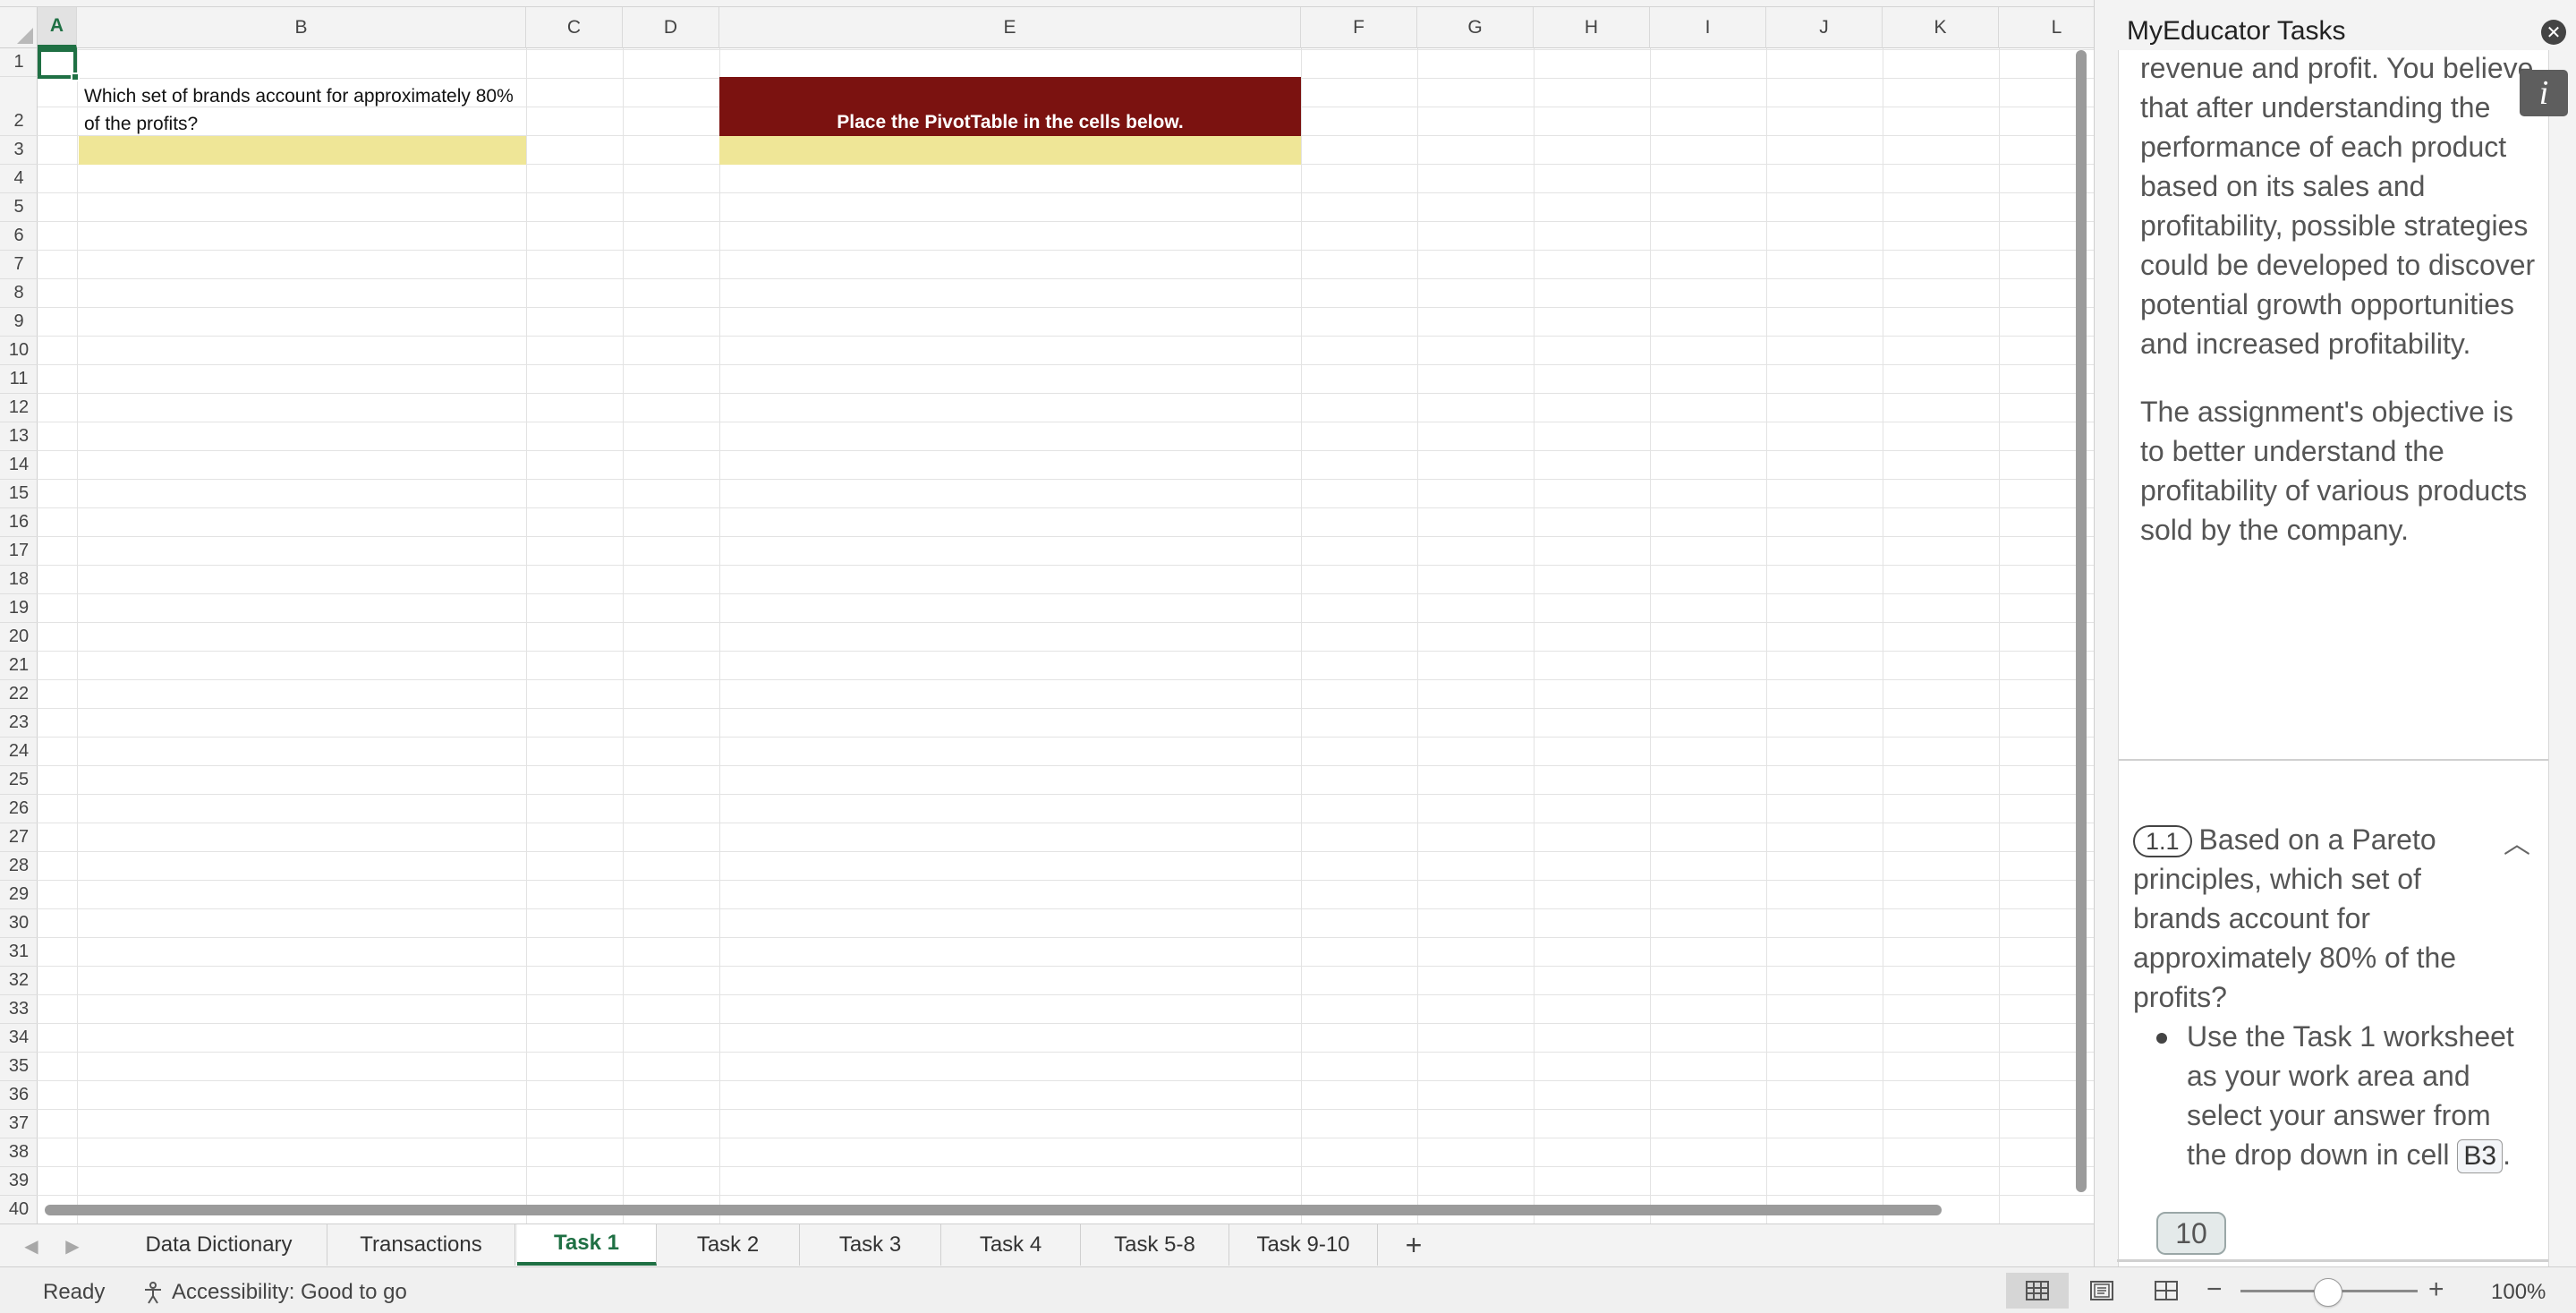  Describe the element at coordinates (19, 751) in the screenshot. I see `row-header: 24` at that location.